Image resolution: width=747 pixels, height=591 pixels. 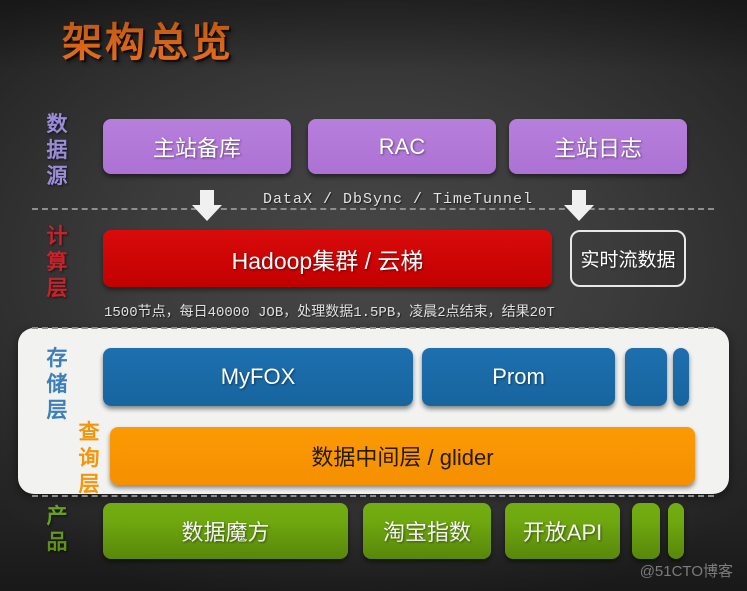 I want to click on layer-label-char: 源, so click(x=57, y=176).